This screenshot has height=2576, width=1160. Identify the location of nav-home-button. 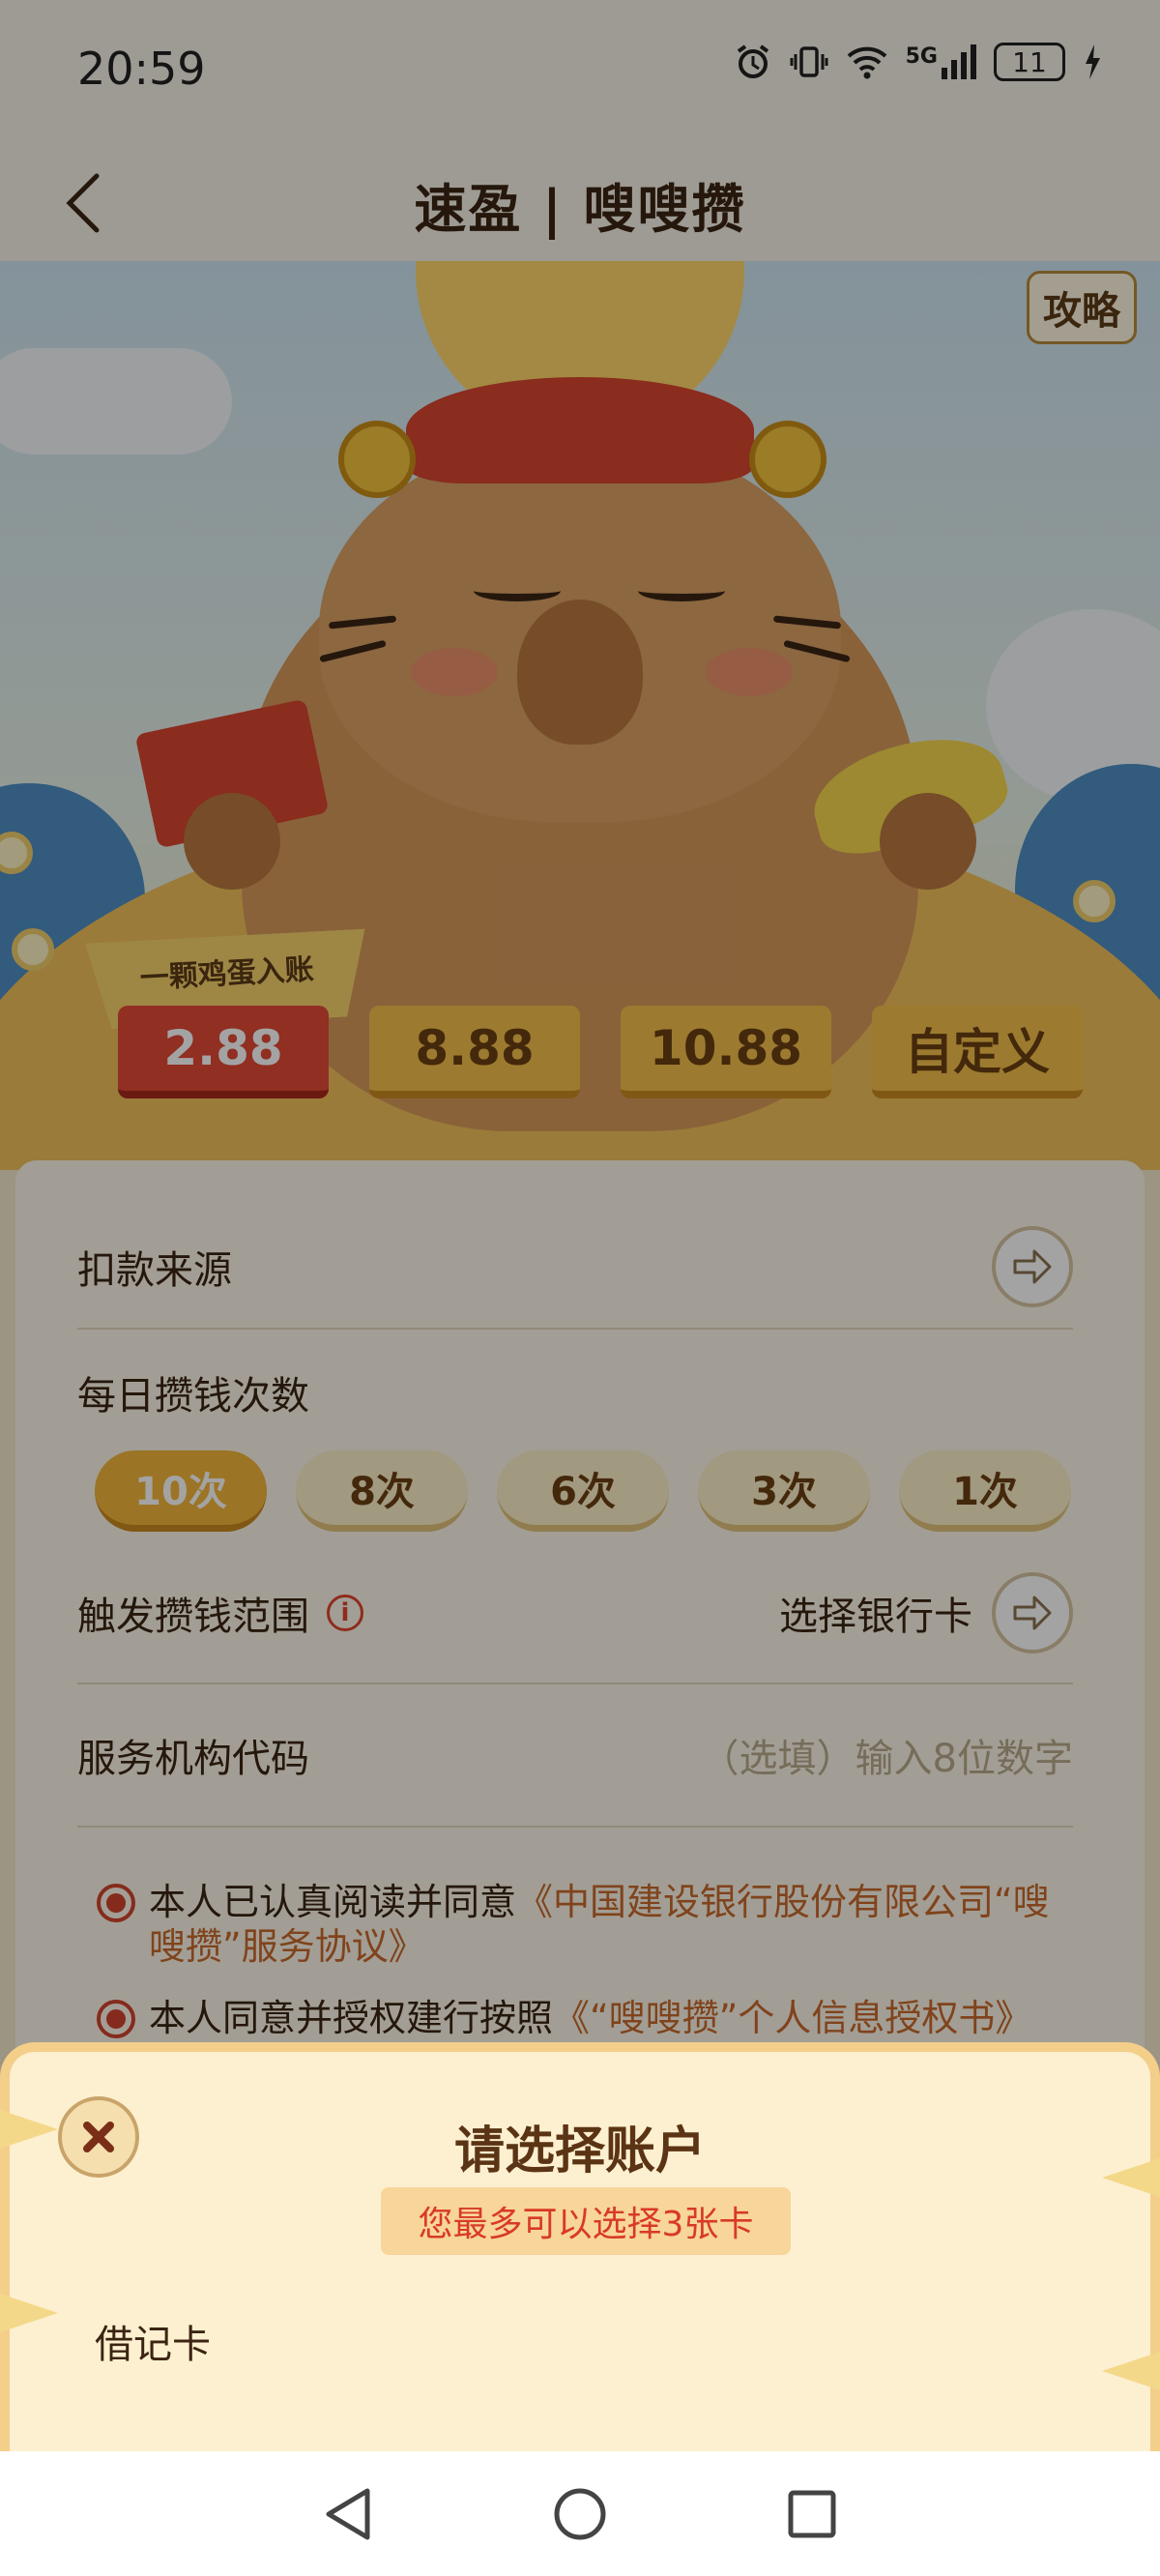
(580, 2514).